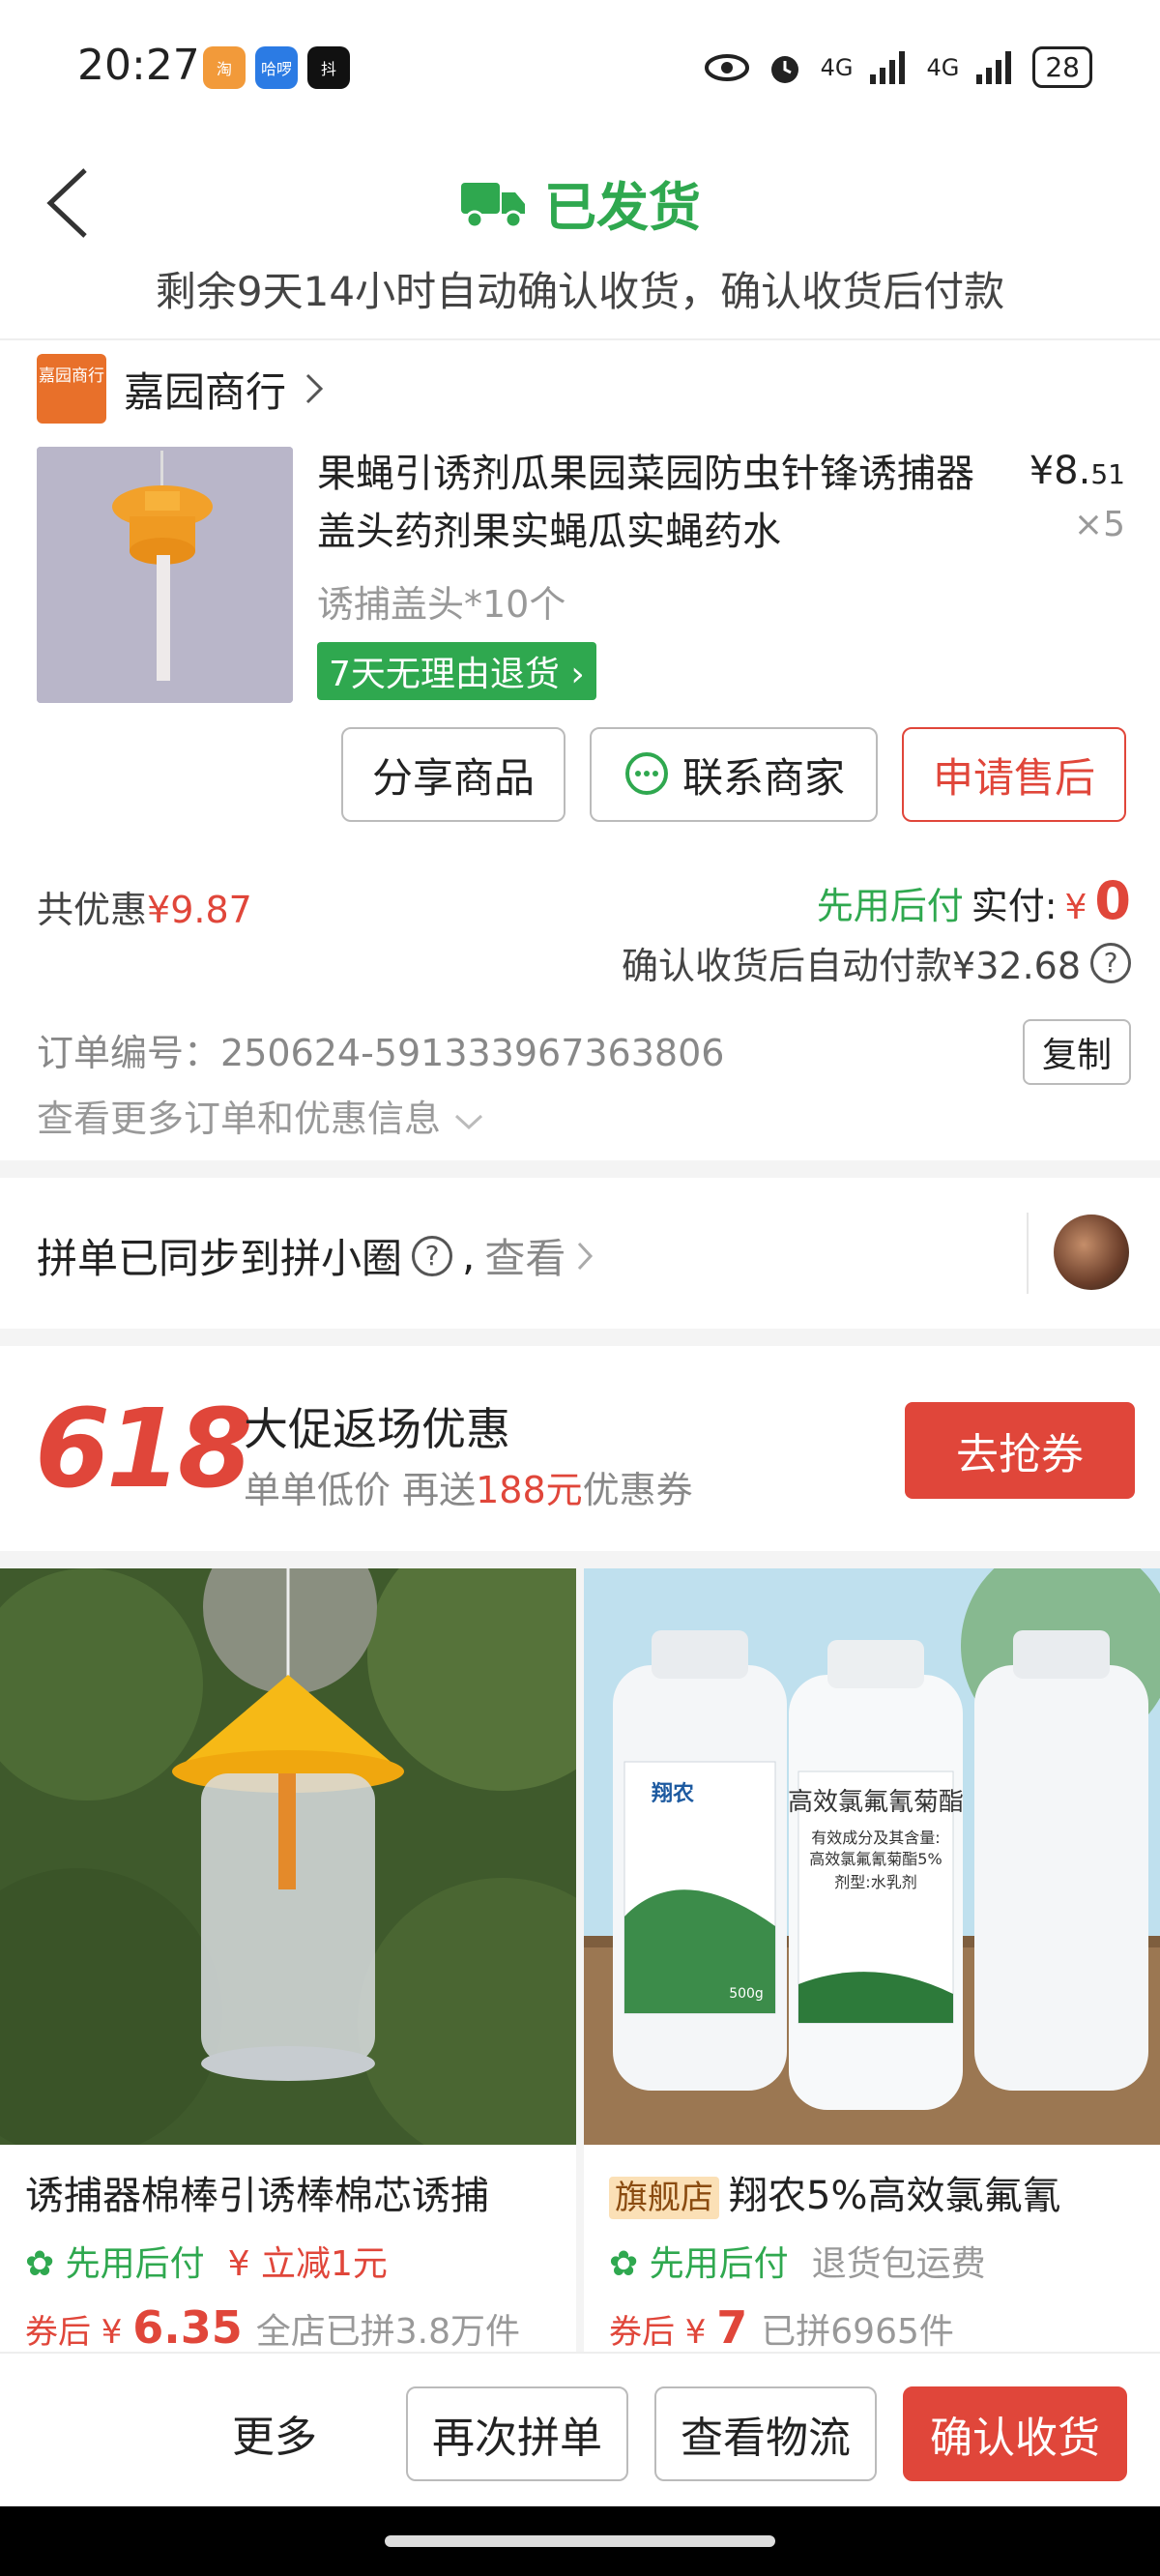 The width and height of the screenshot is (1160, 2576). I want to click on product-card-tags: ✿ 先用后付 ¥ 立减1元, so click(207, 2261).